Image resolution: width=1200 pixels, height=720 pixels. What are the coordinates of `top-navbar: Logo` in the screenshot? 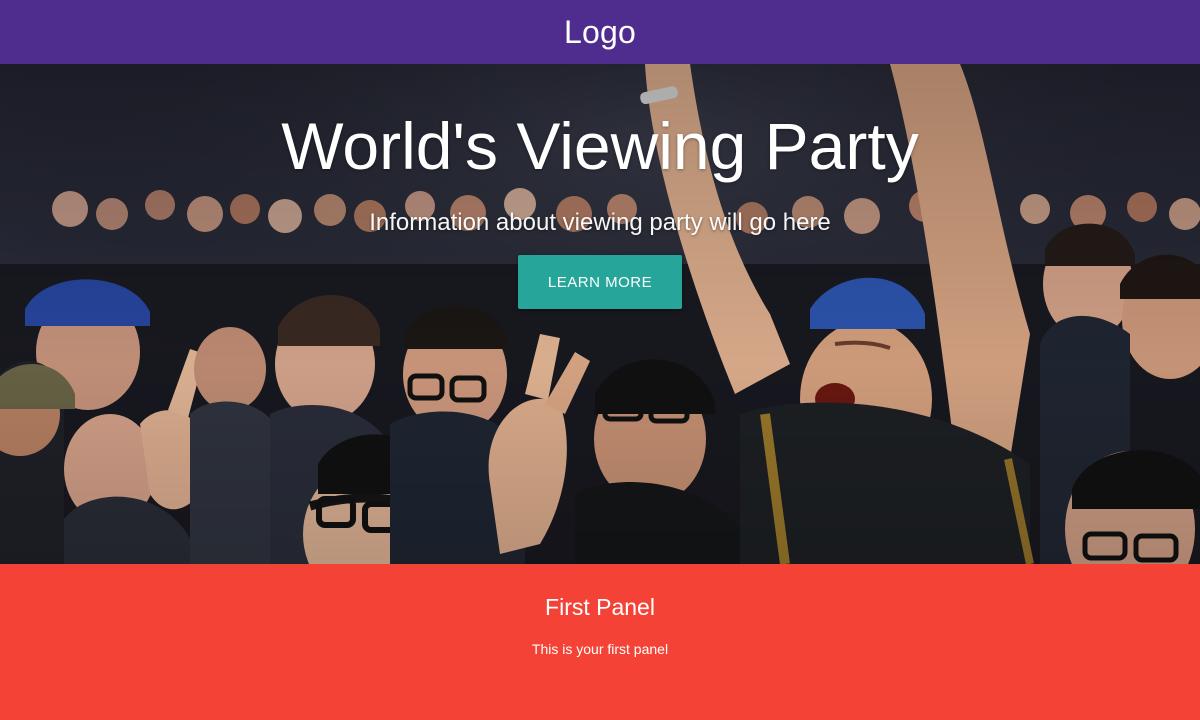 It's located at (600, 32).